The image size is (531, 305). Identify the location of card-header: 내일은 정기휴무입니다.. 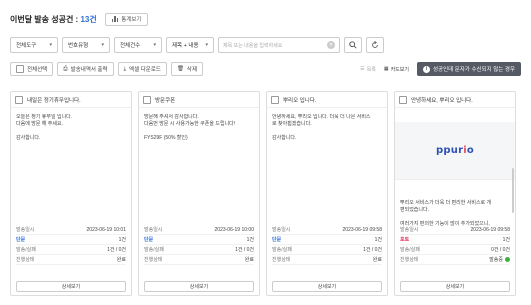
(71, 100).